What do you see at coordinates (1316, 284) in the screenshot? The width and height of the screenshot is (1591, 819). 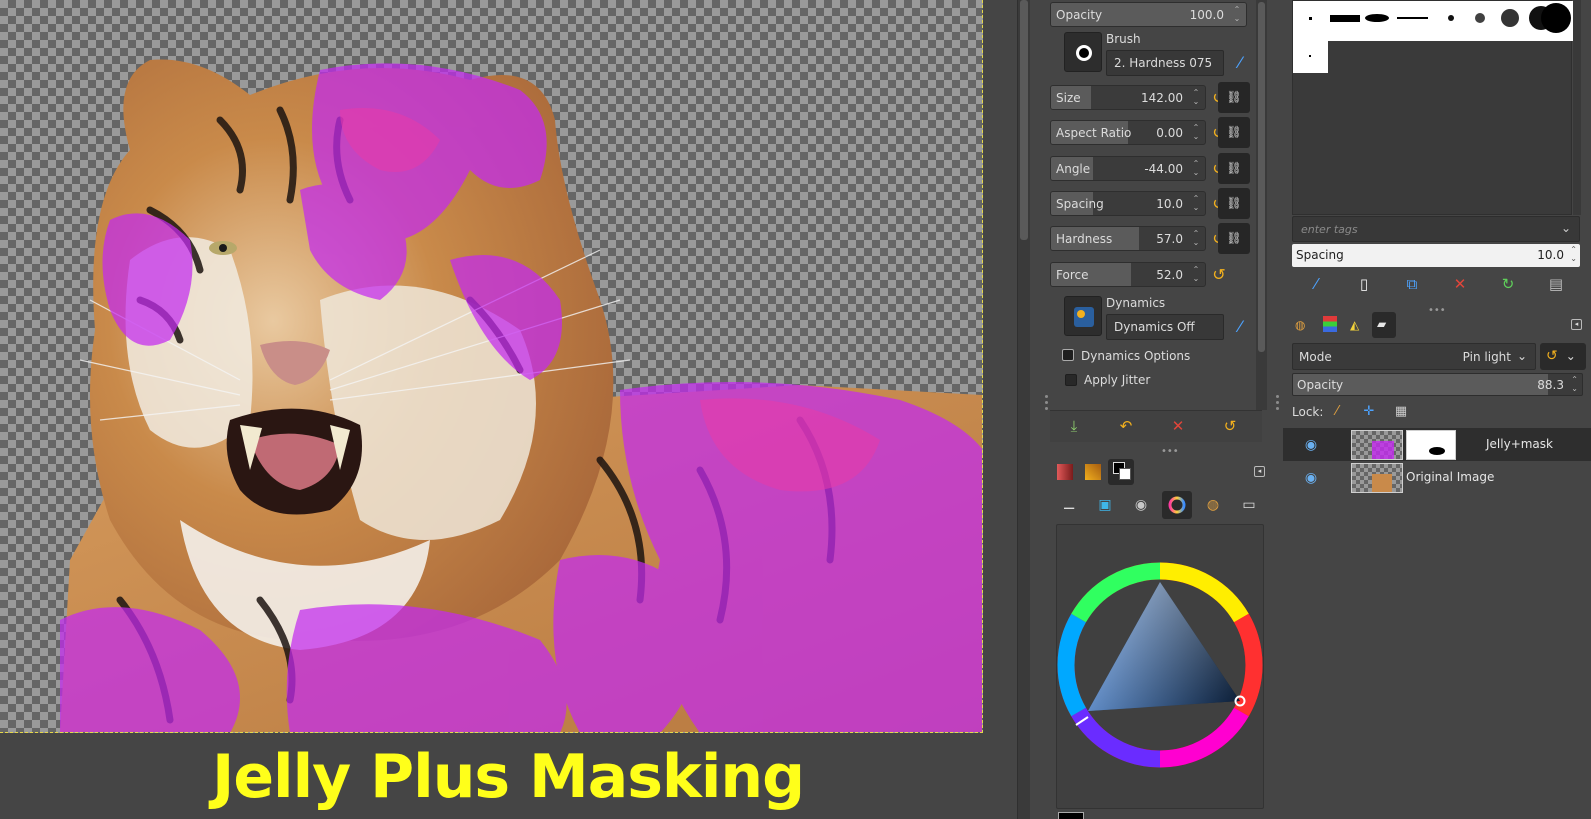 I see `edit-brush-icon: ⁄` at bounding box center [1316, 284].